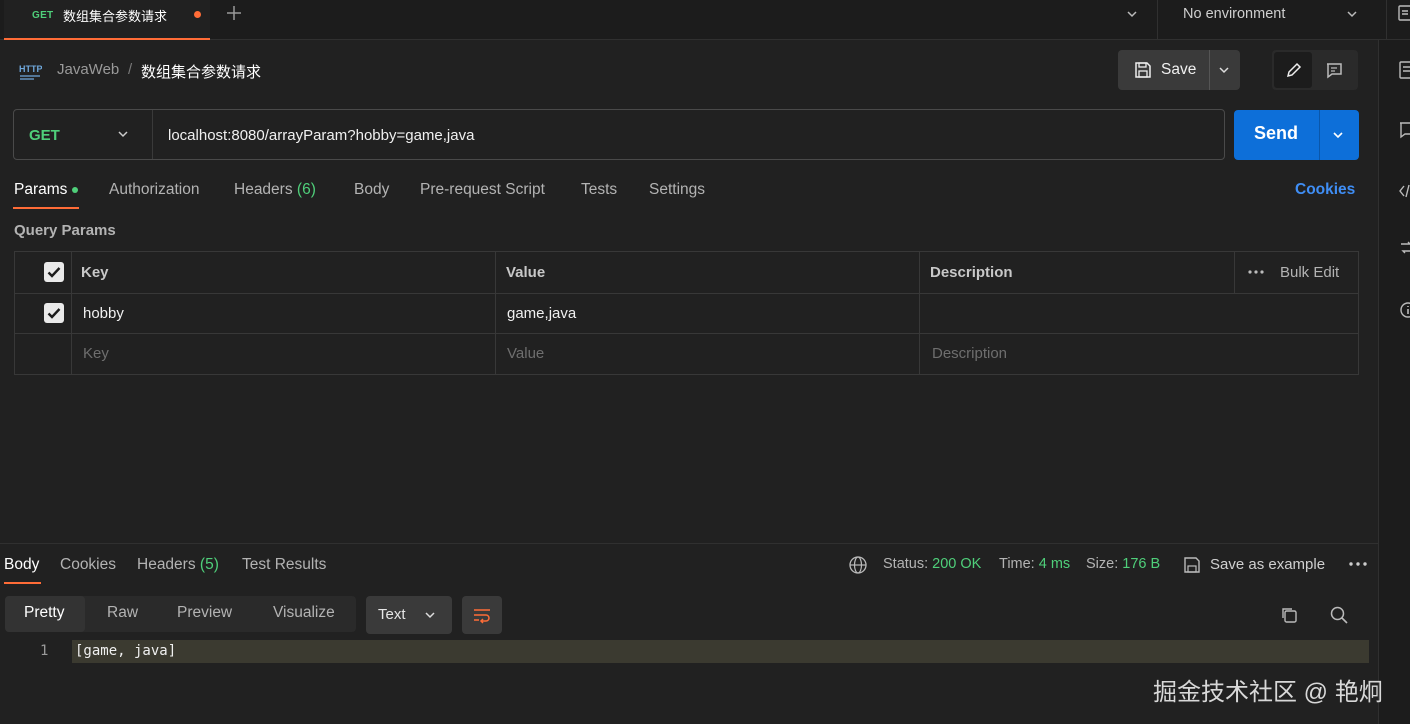  I want to click on tabs-dropdown-chevron-icon, so click(1132, 14).